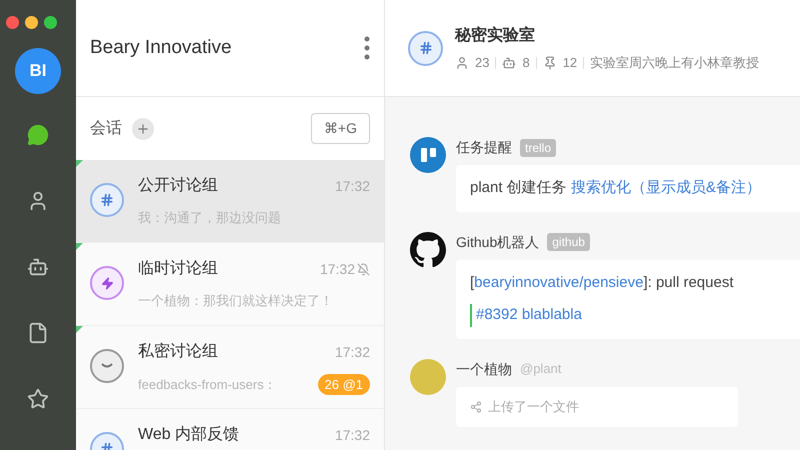  What do you see at coordinates (484, 369) in the screenshot?
I see `sender-name: 一个植物` at bounding box center [484, 369].